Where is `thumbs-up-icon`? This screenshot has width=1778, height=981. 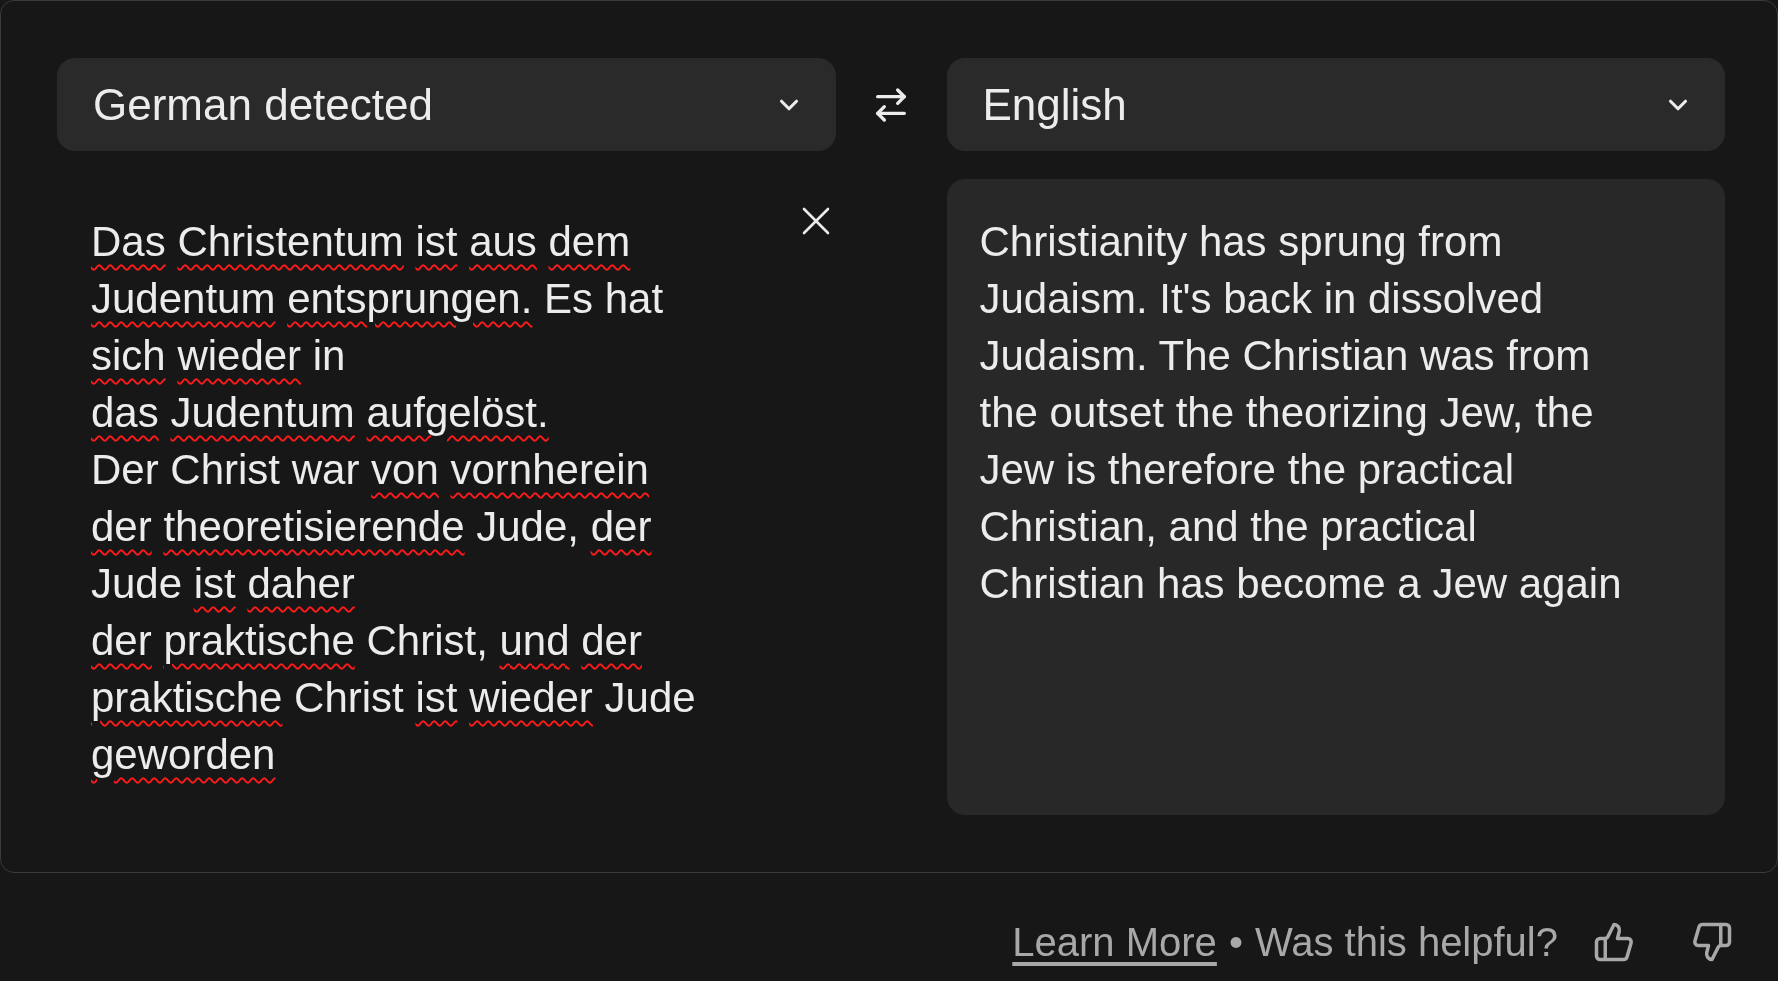
thumbs-up-icon is located at coordinates (1614, 942).